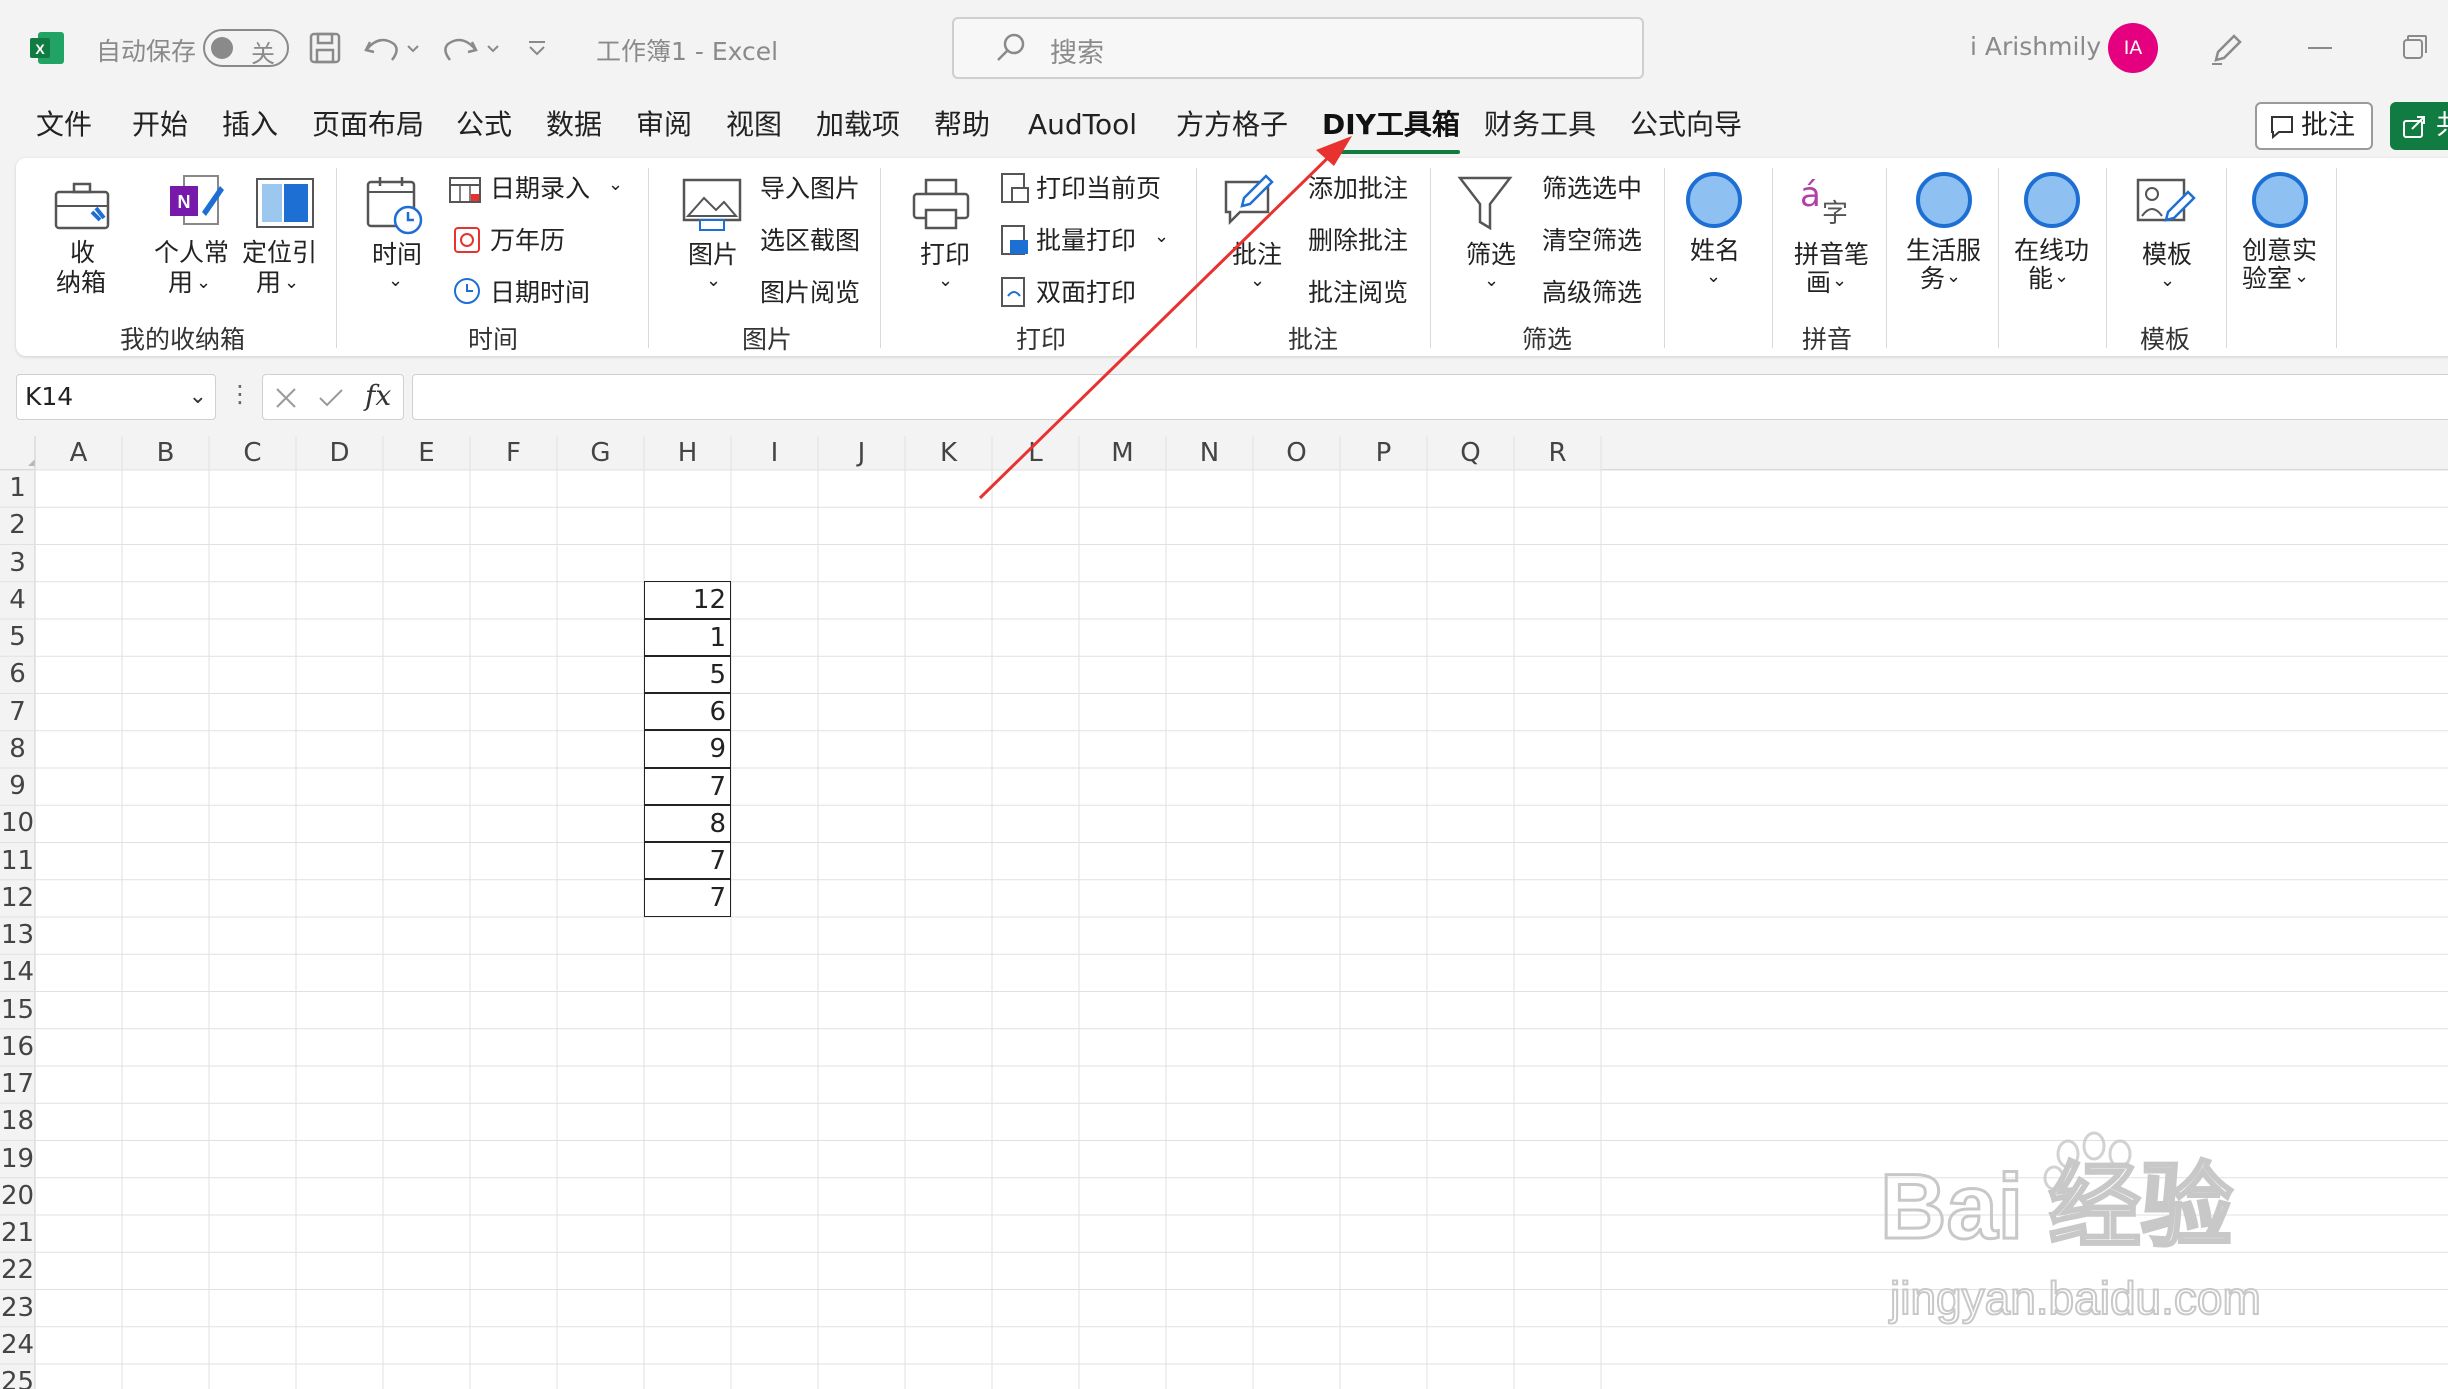  Describe the element at coordinates (2414, 127) in the screenshot. I see `share-icon` at that location.